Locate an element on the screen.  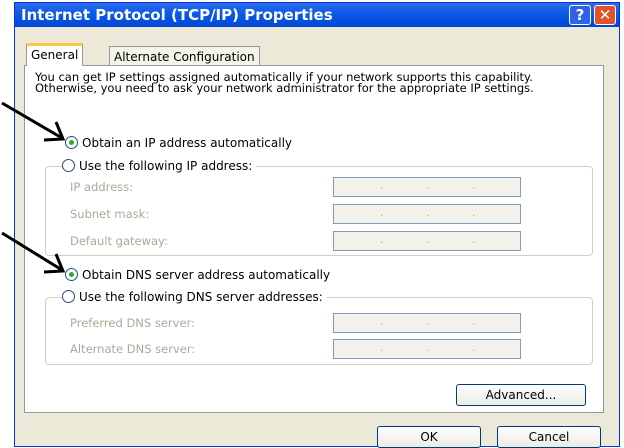
help-button: ? is located at coordinates (580, 15).